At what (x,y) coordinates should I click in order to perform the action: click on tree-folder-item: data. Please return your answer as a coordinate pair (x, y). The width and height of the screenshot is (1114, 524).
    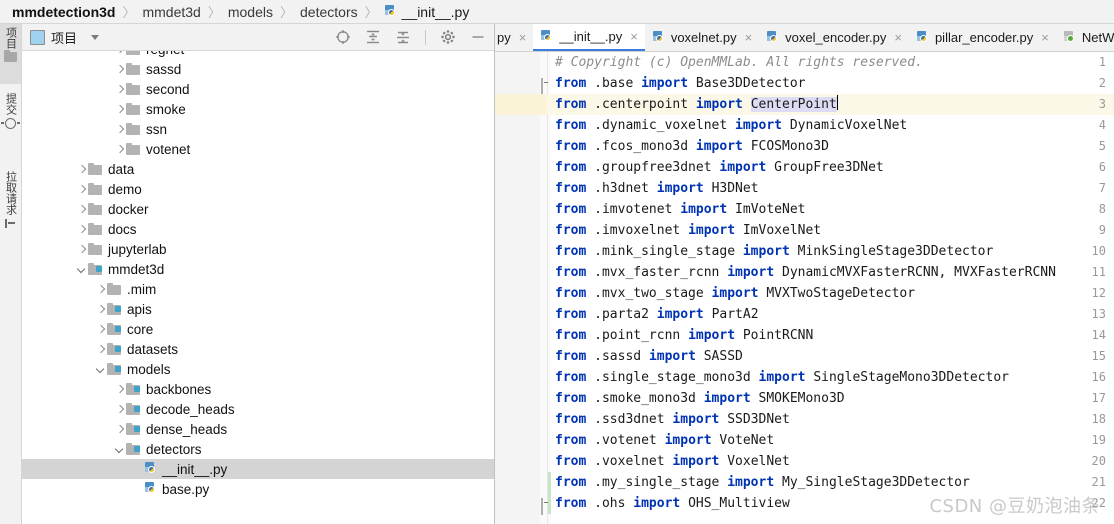
    Looking at the image, I should click on (258, 169).